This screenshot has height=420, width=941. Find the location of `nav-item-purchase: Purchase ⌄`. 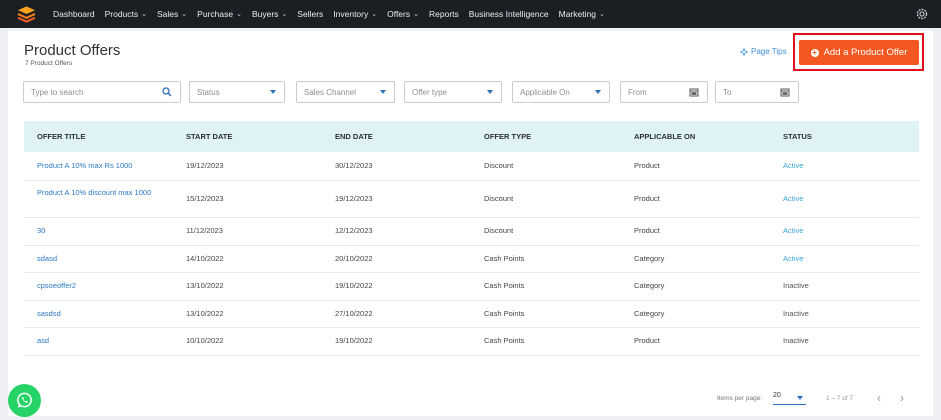

nav-item-purchase: Purchase ⌄ is located at coordinates (219, 14).